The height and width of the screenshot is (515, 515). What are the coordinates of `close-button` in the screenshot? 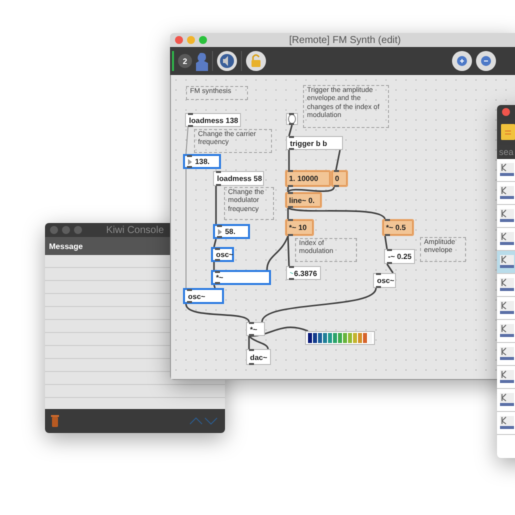 It's located at (506, 112).